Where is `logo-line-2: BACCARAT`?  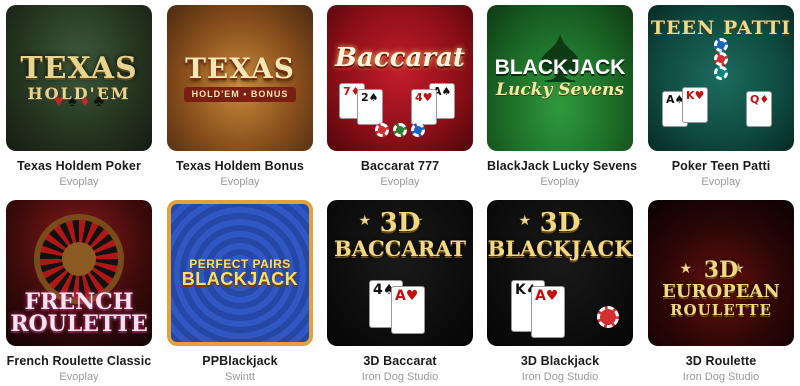
logo-line-2: BACCARAT is located at coordinates (400, 248).